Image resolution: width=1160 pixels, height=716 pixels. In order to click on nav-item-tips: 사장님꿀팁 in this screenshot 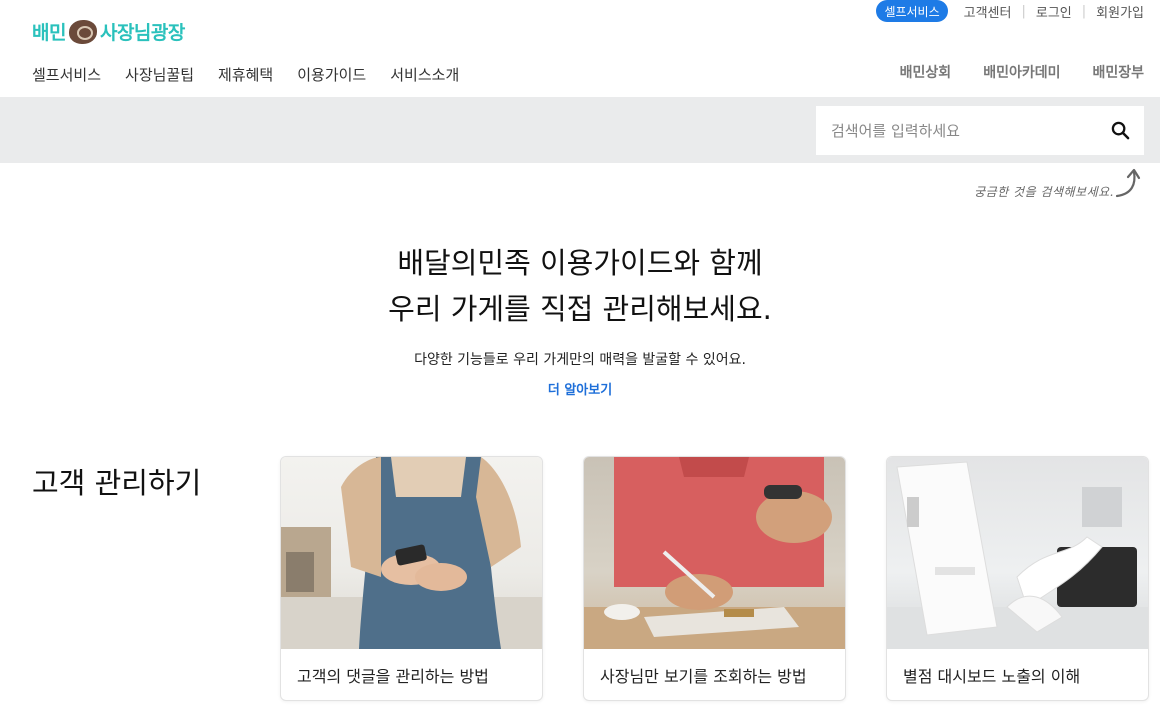, I will do `click(159, 74)`.